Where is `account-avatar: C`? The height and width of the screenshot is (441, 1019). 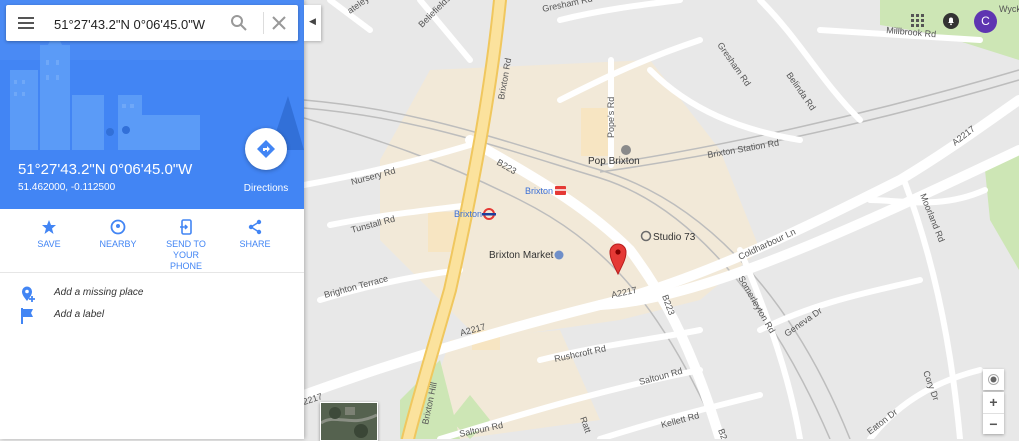
account-avatar: C is located at coordinates (985, 21).